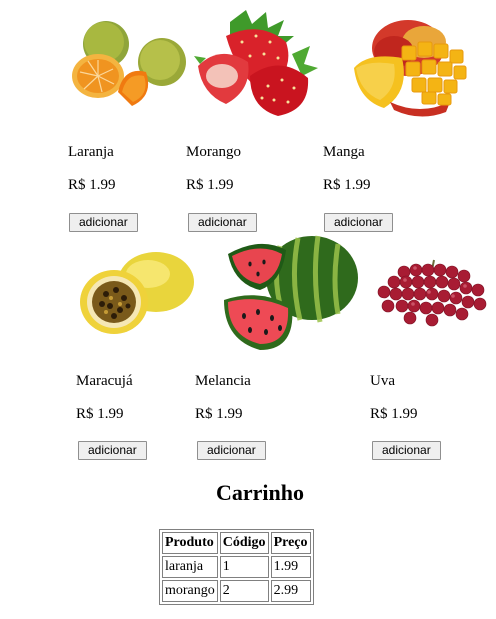 This screenshot has height=619, width=496. Describe the element at coordinates (190, 543) in the screenshot. I see `column-header-produto: Produto` at that location.